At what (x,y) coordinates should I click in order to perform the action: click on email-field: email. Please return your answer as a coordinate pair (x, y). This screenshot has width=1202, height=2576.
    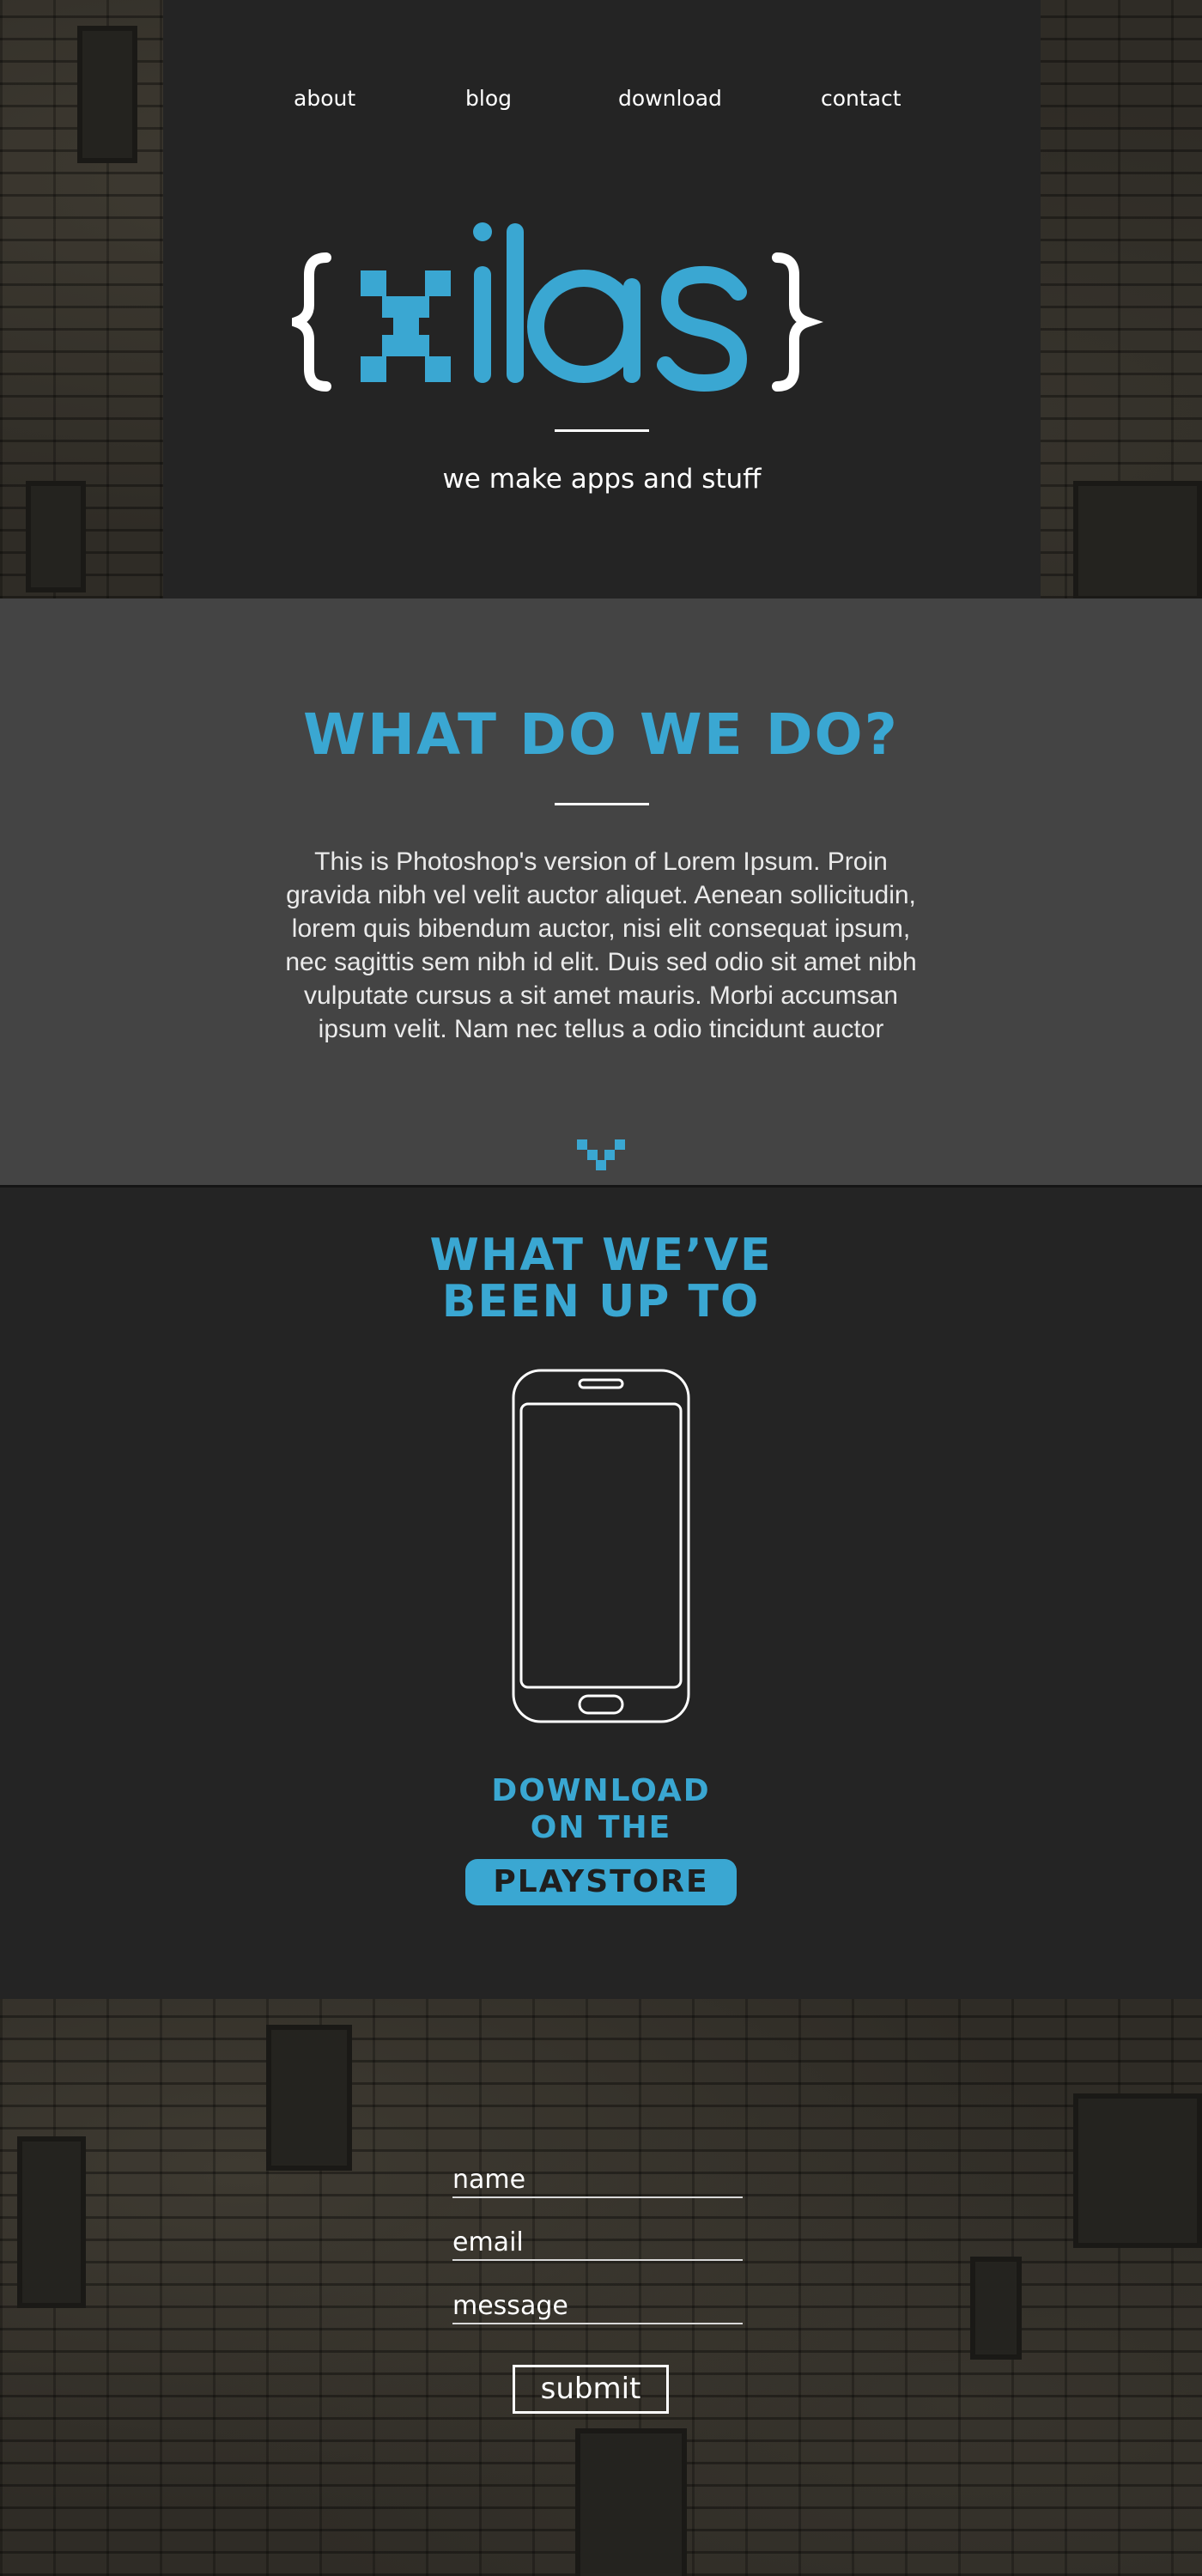
    Looking at the image, I should click on (597, 2244).